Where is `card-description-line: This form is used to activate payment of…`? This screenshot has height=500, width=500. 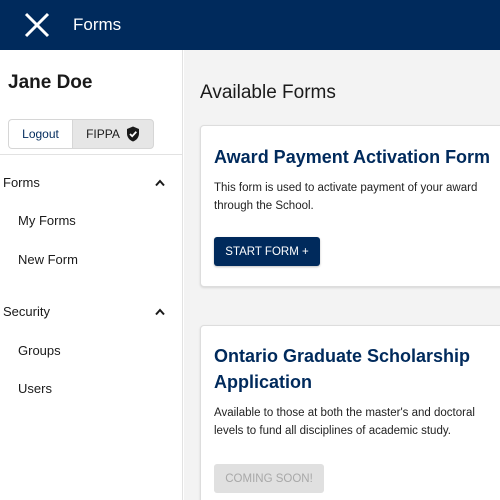
card-description-line: This form is used to activate payment of… is located at coordinates (346, 188).